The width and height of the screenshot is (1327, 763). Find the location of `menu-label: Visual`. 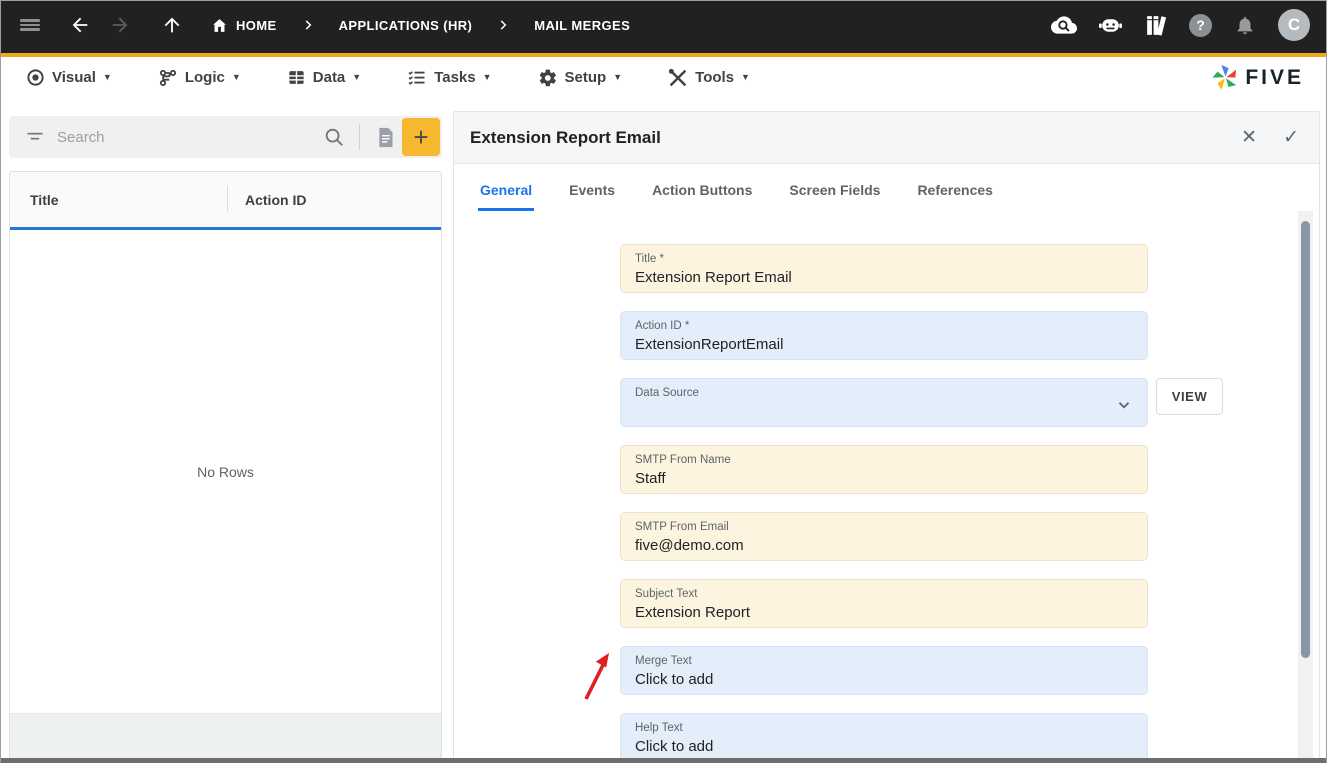

menu-label: Visual is located at coordinates (74, 77).